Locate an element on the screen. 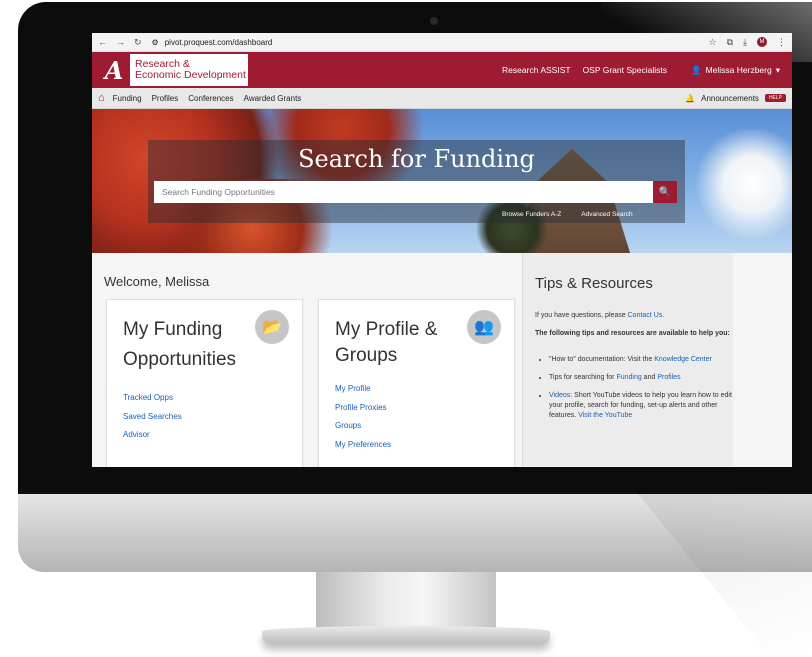 This screenshot has width=812, height=657. header-link-osp: OSP Grant Specialists is located at coordinates (625, 70).